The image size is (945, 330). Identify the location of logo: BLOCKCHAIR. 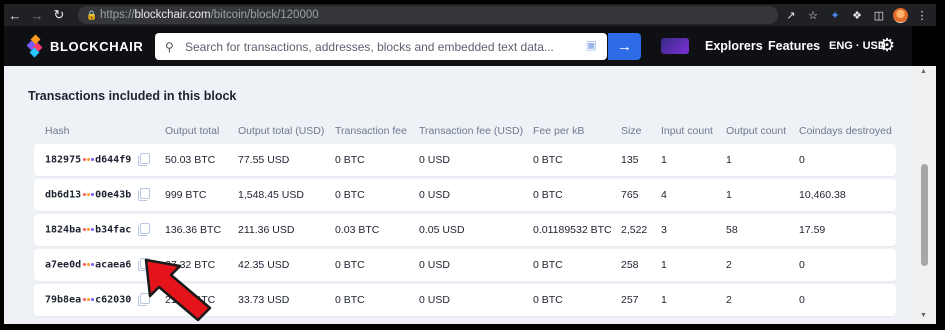
(85, 46).